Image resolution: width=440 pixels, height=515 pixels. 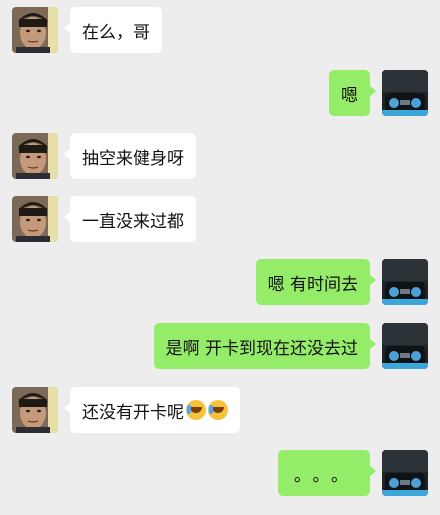 I want to click on message-row: 一直没来过都, so click(x=220, y=219).